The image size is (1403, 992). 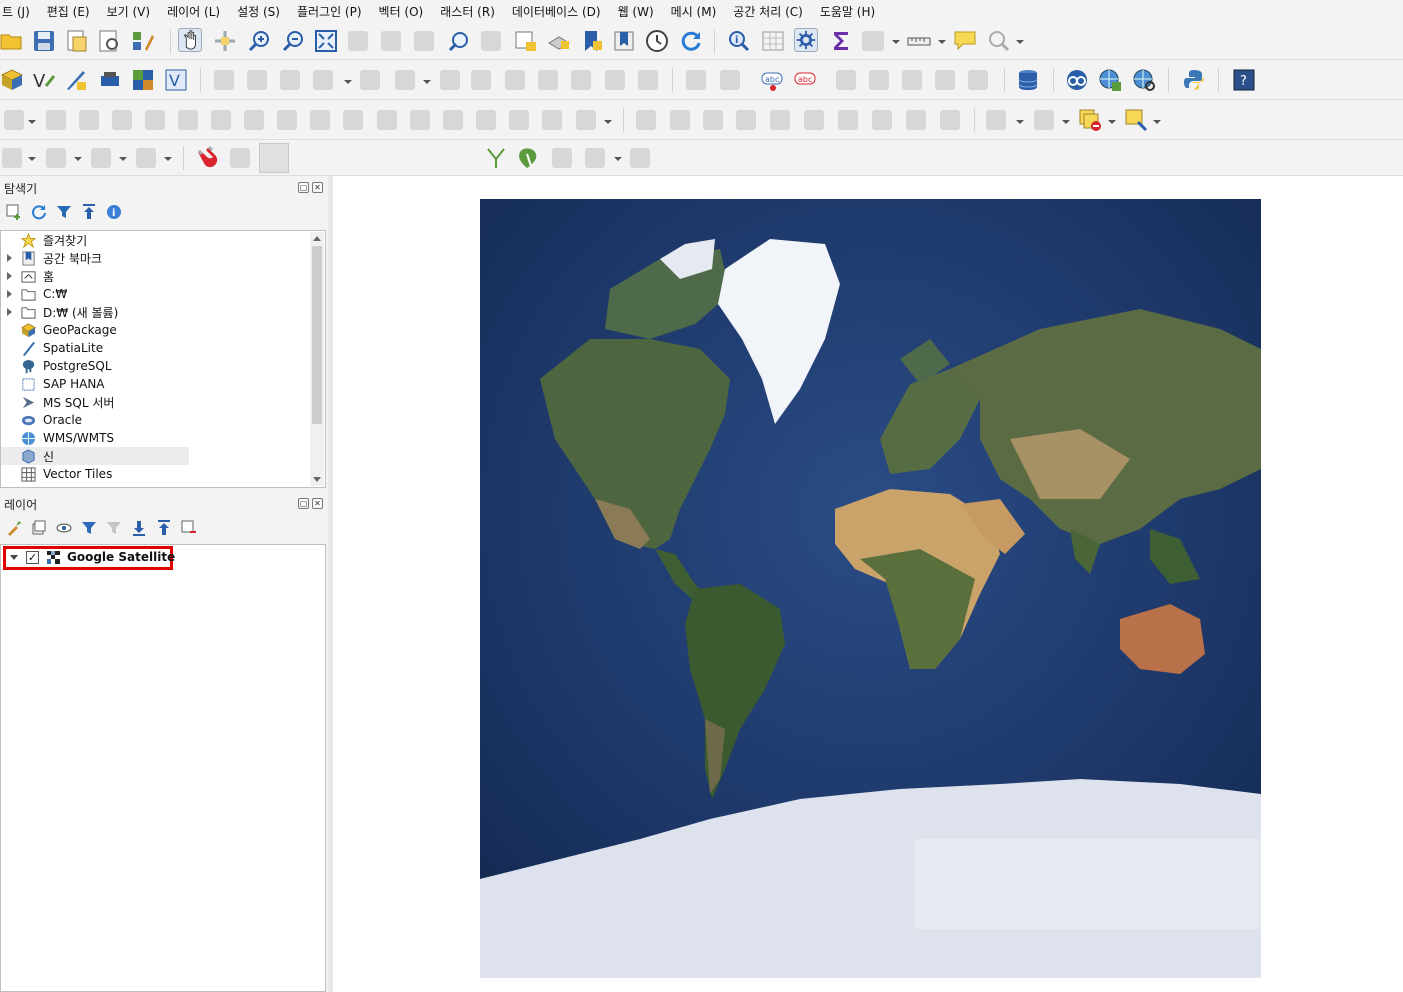 I want to click on manage-map-themes-icon, so click(x=64, y=528).